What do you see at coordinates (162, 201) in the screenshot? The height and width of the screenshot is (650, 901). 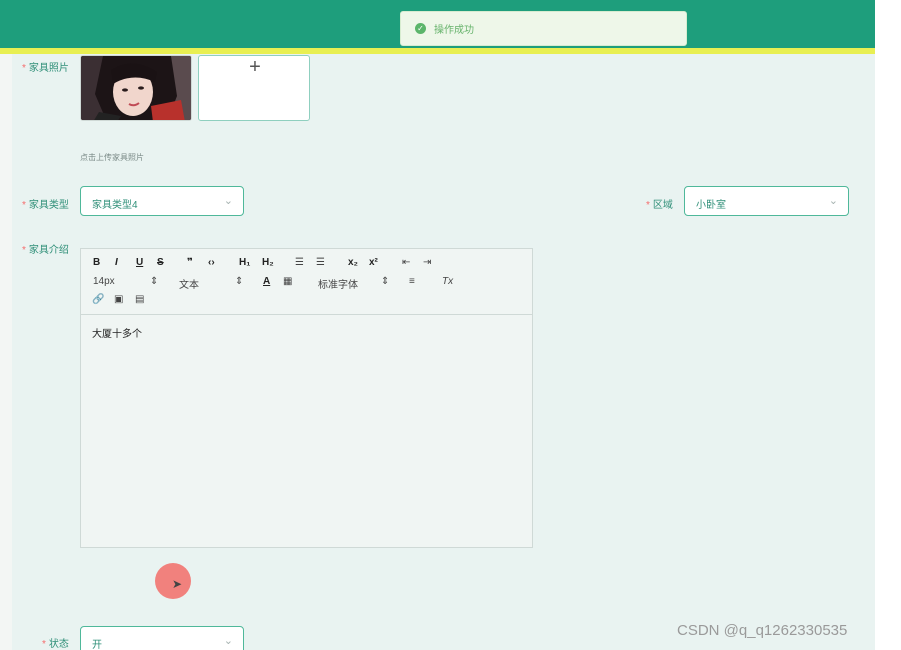 I see `type-select: 家具类型4 ⌄` at bounding box center [162, 201].